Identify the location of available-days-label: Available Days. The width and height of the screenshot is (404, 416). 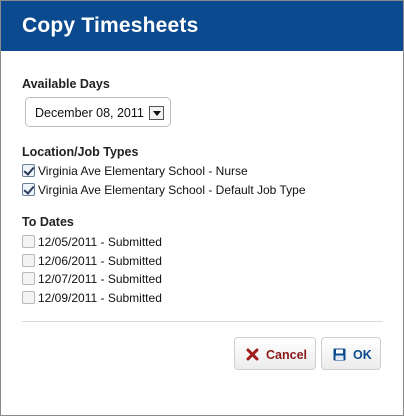
(66, 84).